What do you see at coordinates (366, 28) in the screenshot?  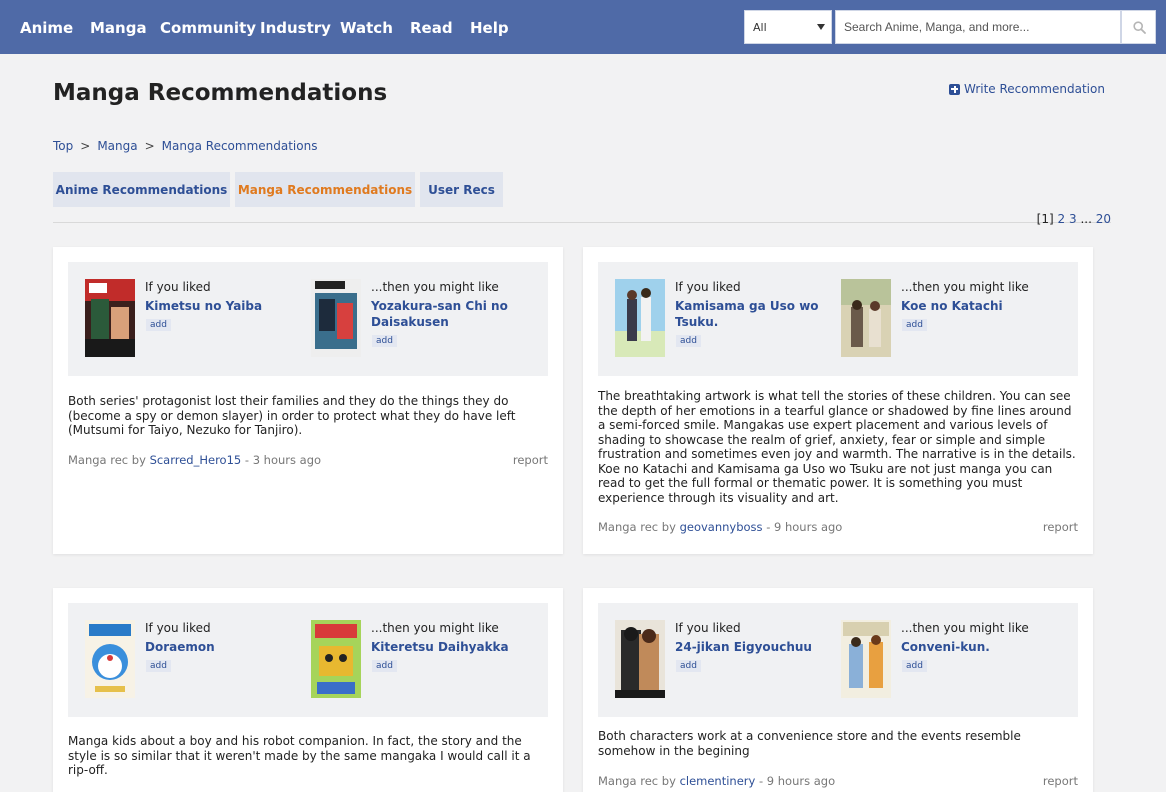 I see `nav-watch: Watch` at bounding box center [366, 28].